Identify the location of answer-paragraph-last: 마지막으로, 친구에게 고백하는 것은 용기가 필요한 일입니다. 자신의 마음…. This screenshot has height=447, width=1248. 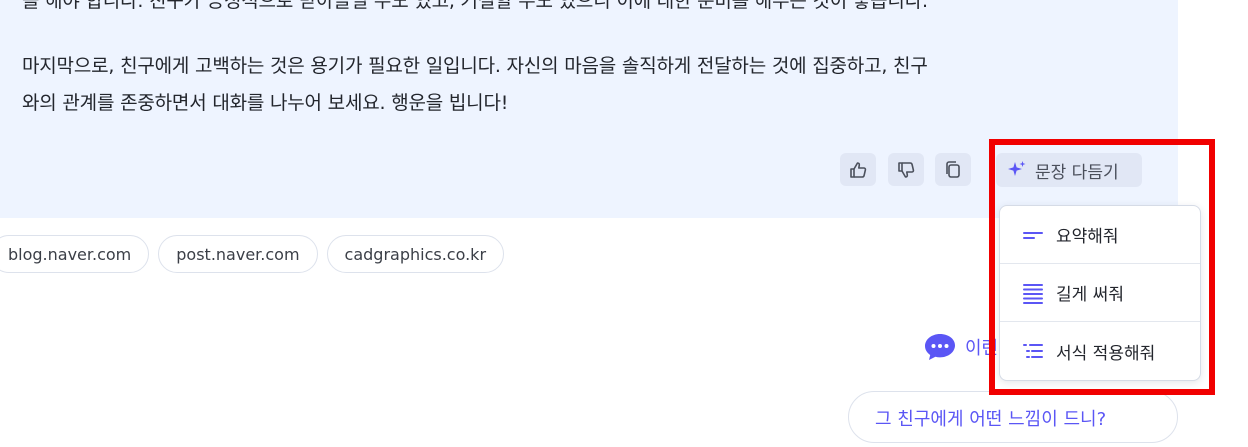
(475, 85).